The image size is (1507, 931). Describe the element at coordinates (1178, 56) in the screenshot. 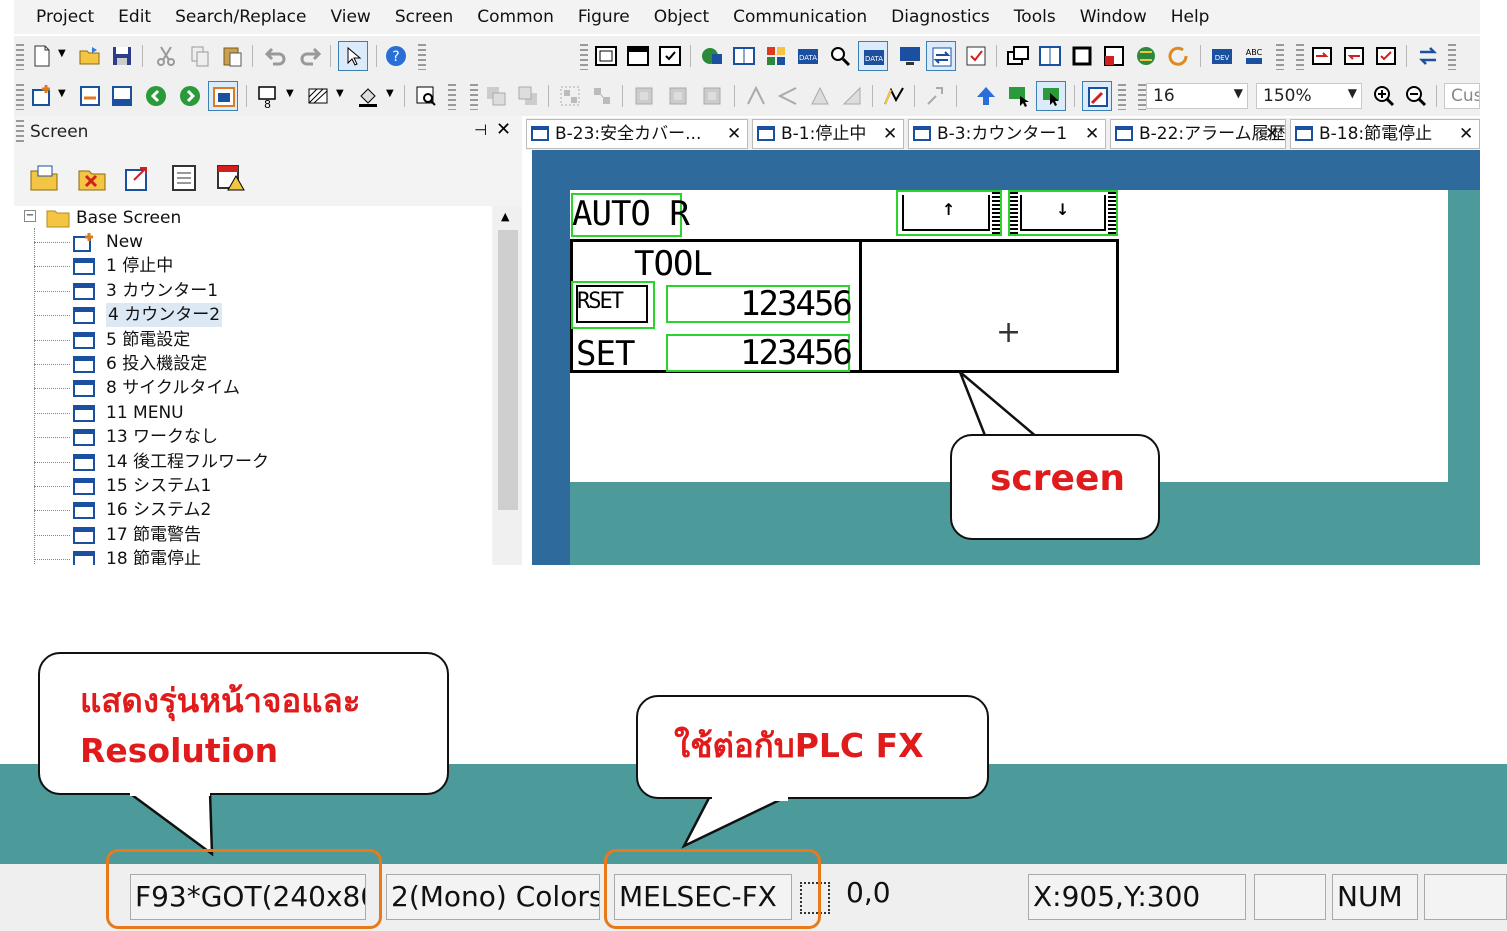

I see `refresh-icon` at that location.